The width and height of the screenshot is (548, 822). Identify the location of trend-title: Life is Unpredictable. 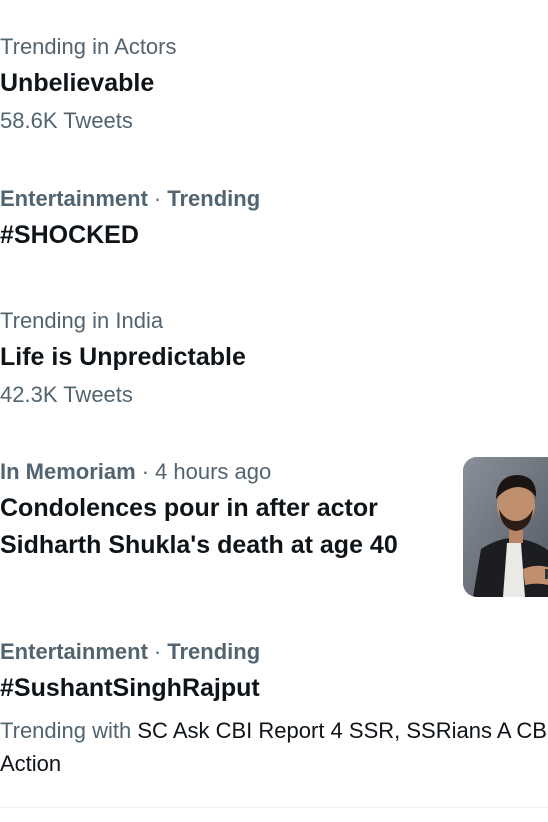
(123, 357).